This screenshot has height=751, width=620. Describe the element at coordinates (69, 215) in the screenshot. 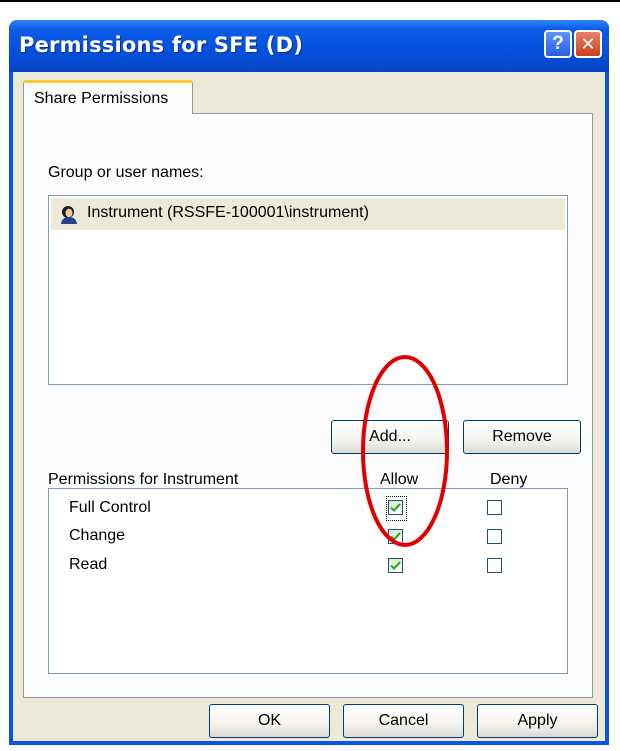

I see `user-icon` at that location.